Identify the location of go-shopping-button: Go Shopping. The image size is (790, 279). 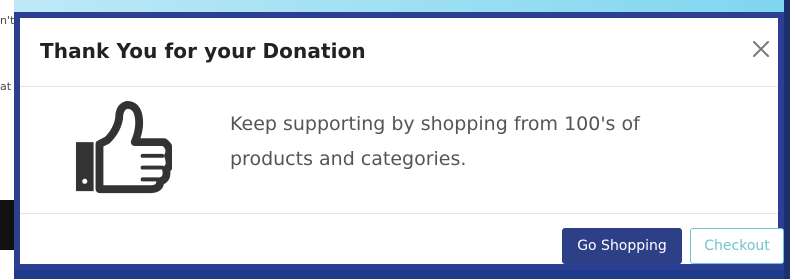
(622, 246).